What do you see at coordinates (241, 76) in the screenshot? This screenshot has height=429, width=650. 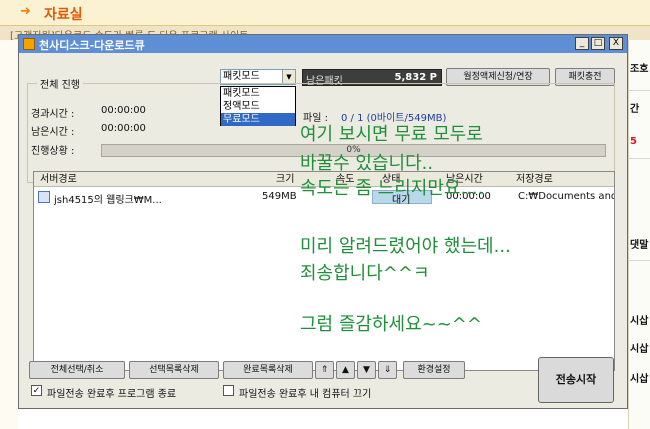 I see `mode-select-value: 패킷모드` at bounding box center [241, 76].